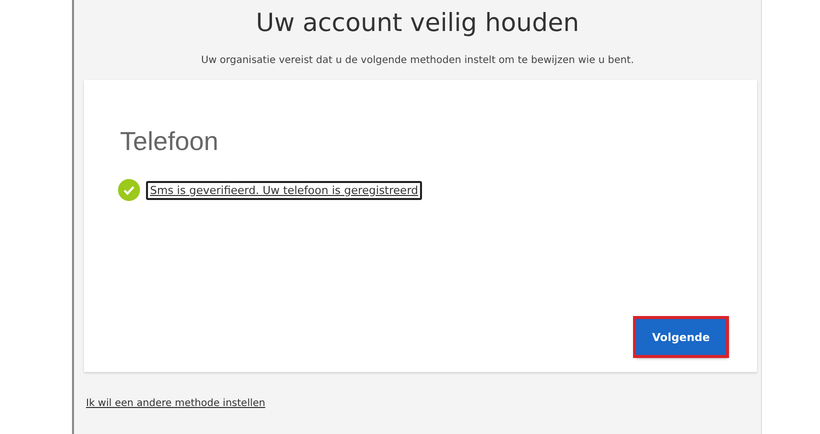 The height and width of the screenshot is (434, 820). Describe the element at coordinates (170, 141) in the screenshot. I see `card-heading: Telefoon` at that location.